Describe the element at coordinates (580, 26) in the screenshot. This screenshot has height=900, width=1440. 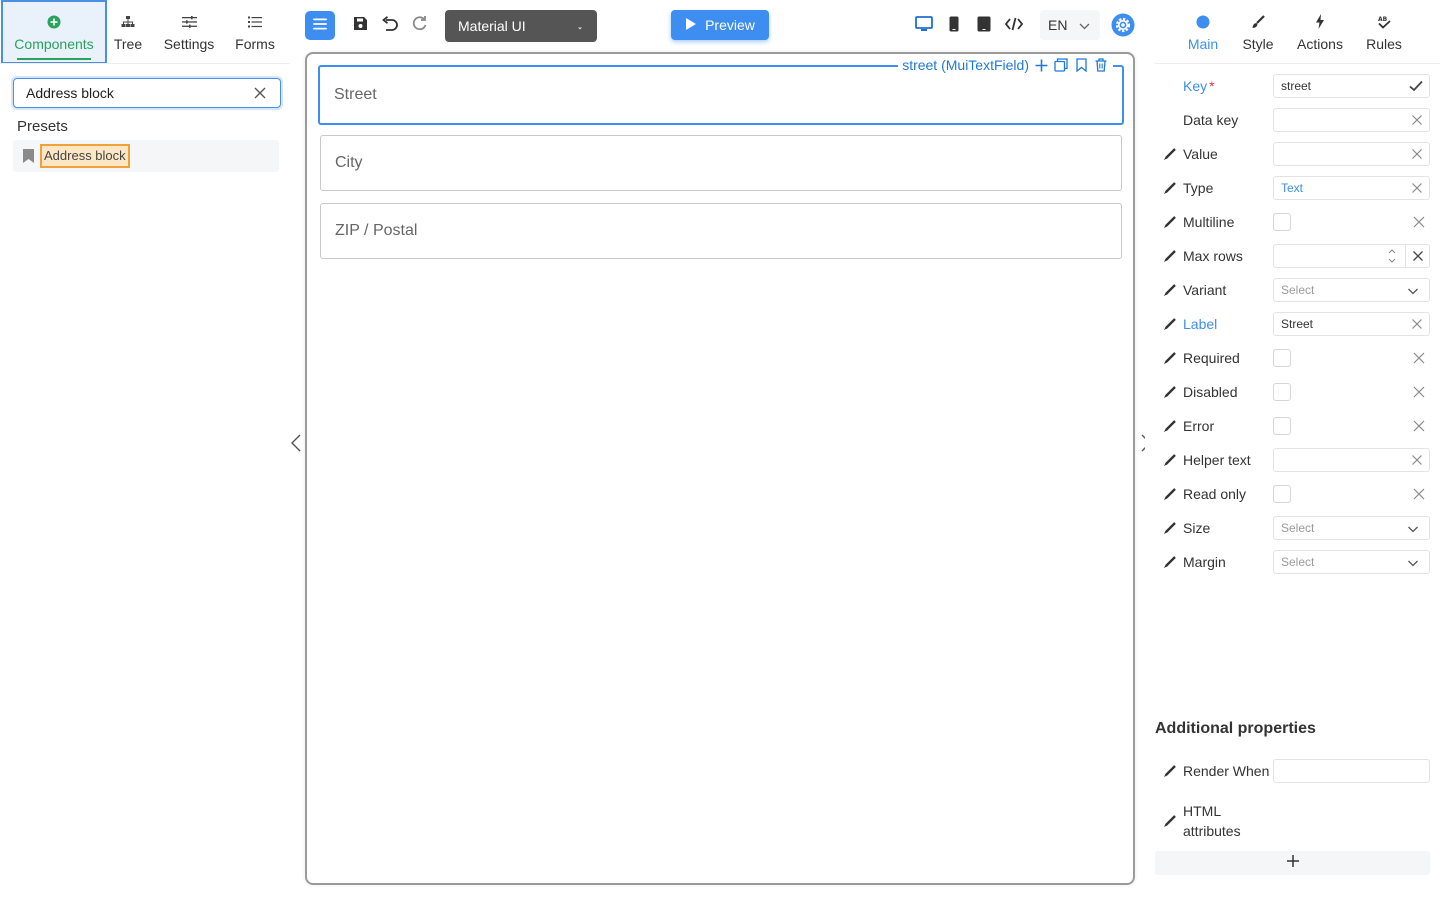
I see `caret-down-icon` at that location.